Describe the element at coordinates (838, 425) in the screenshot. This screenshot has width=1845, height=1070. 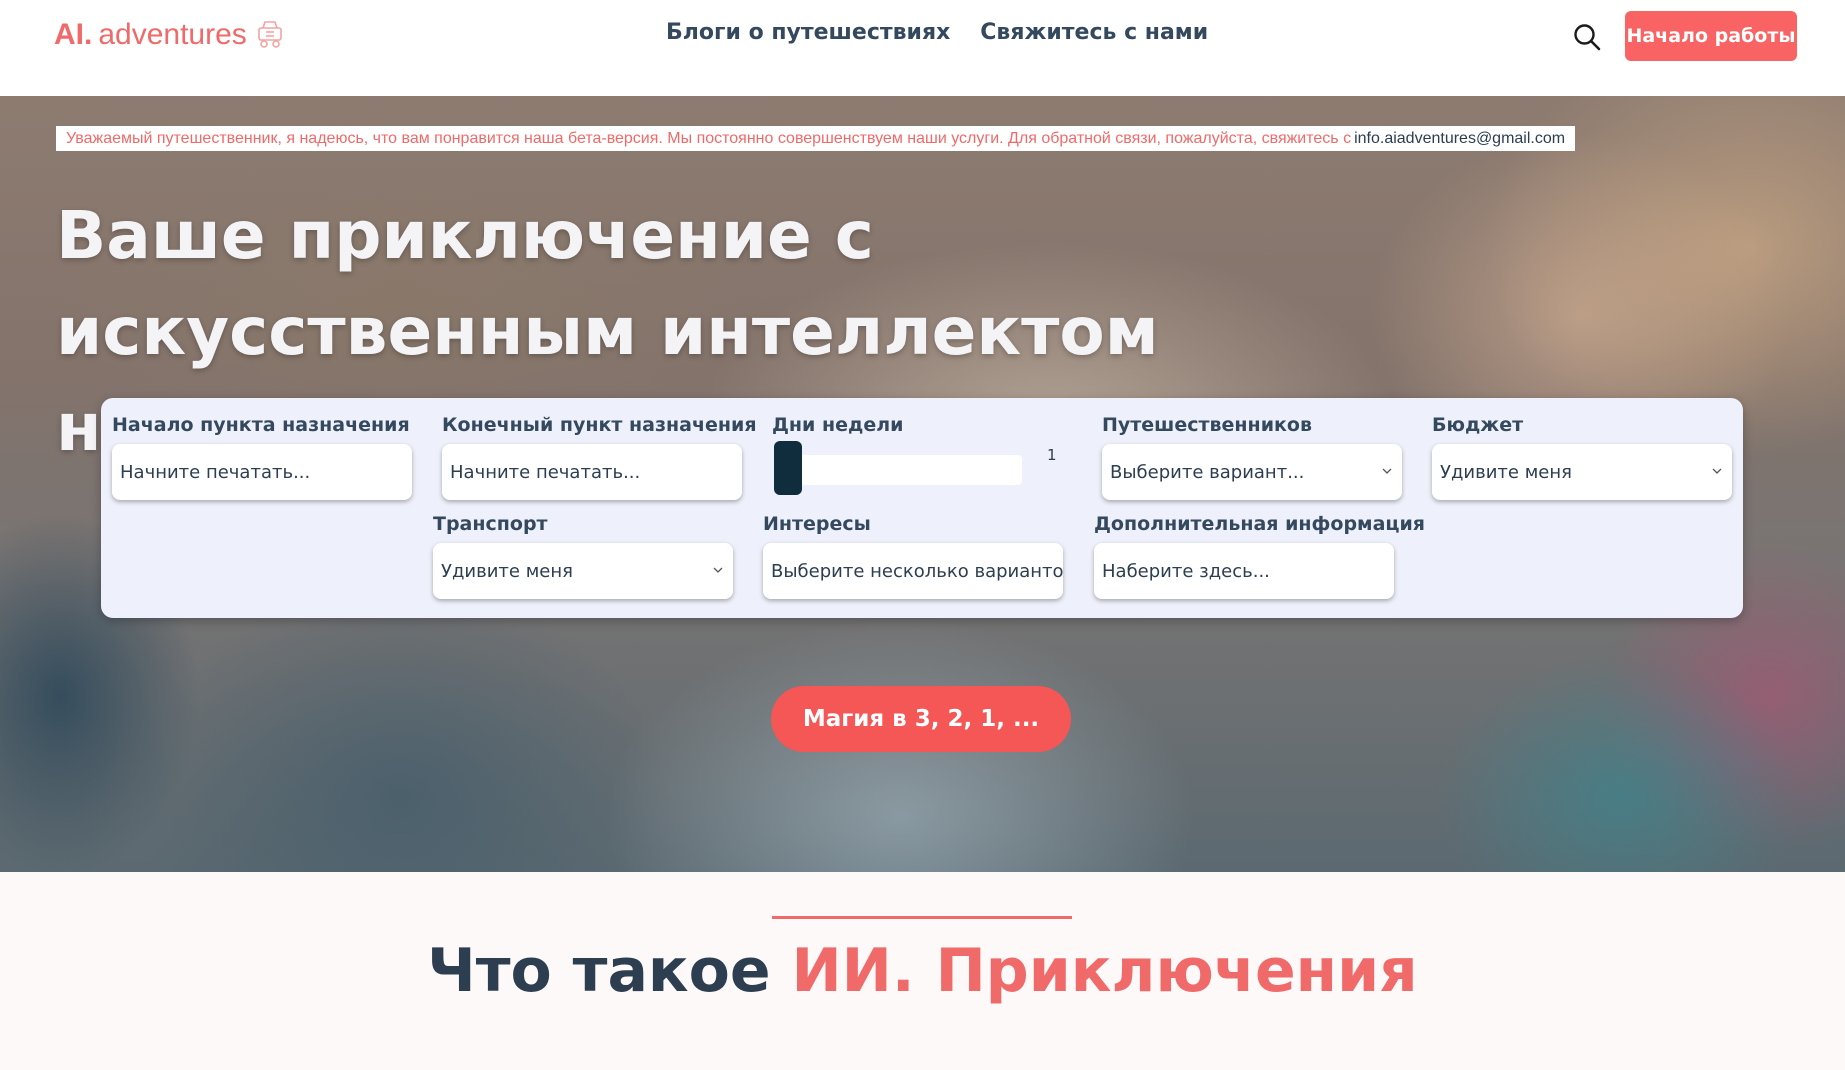
I see `days-label: Дни недели` at that location.